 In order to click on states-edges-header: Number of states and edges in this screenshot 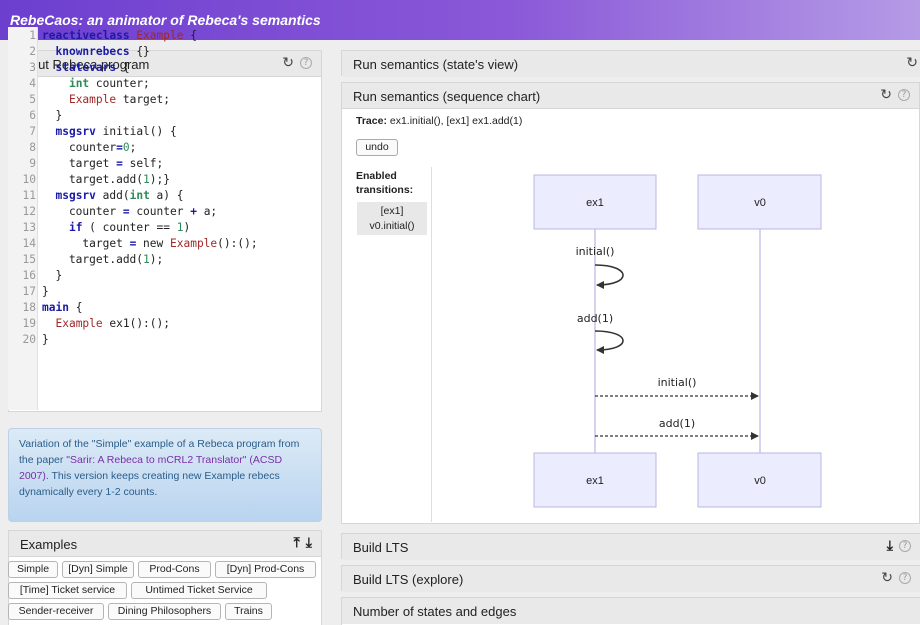, I will do `click(631, 611)`.